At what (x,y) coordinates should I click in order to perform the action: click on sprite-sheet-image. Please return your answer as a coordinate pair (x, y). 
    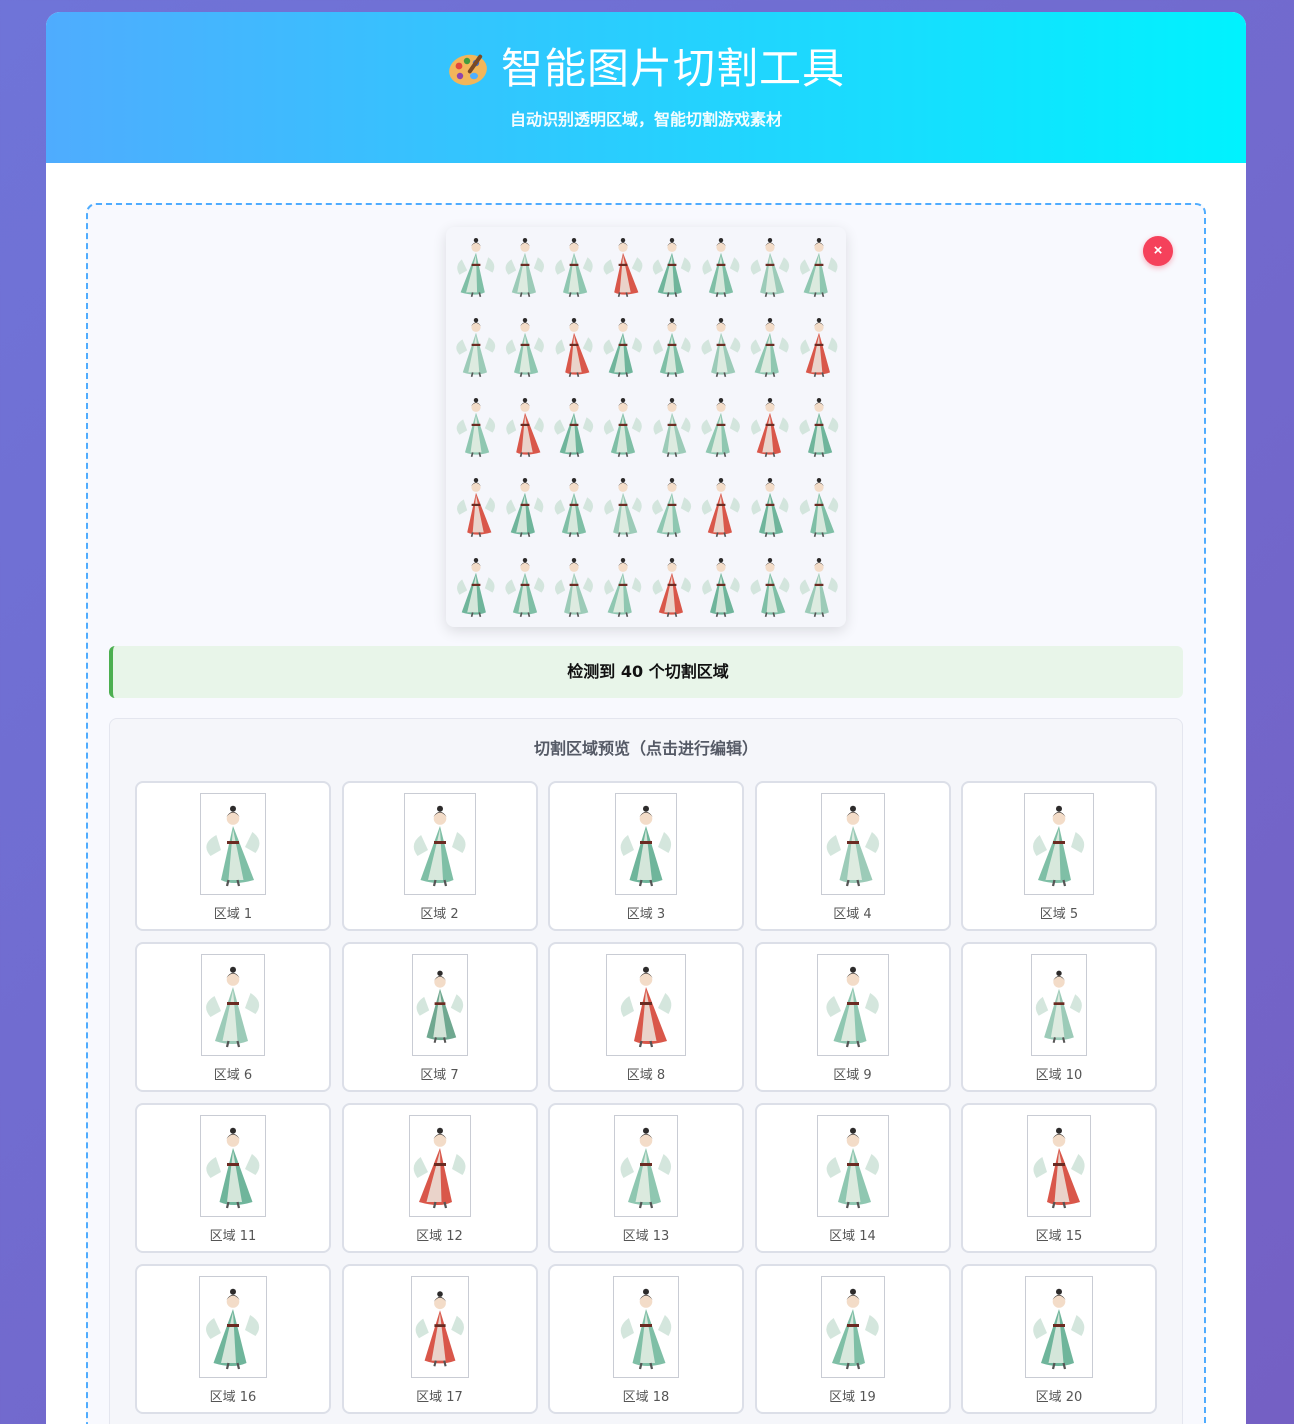
    Looking at the image, I should click on (647, 427).